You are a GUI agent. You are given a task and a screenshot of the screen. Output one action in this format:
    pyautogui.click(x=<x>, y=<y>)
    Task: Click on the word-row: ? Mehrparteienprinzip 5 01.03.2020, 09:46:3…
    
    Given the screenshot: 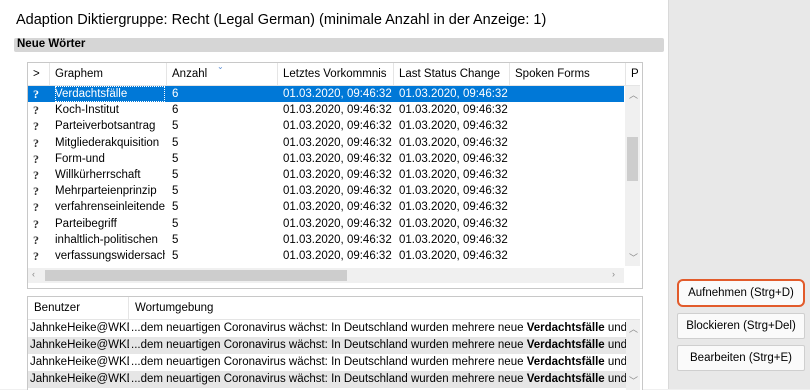 What is the action you would take?
    pyautogui.click(x=326, y=191)
    